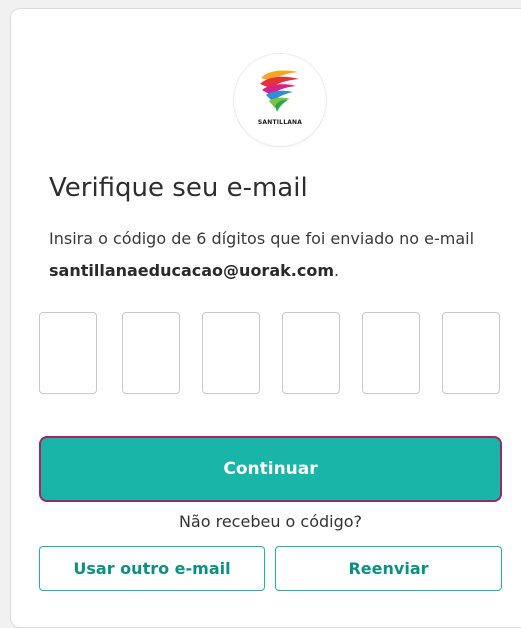  I want to click on code-digit-5-input, so click(391, 353).